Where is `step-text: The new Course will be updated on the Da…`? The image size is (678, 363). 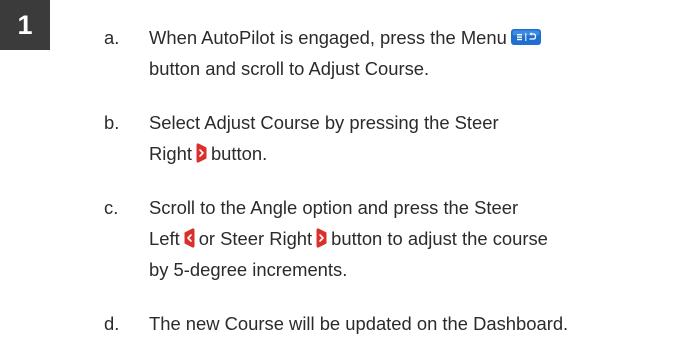
step-text: The new Course will be updated on the Da… is located at coordinates (413, 323).